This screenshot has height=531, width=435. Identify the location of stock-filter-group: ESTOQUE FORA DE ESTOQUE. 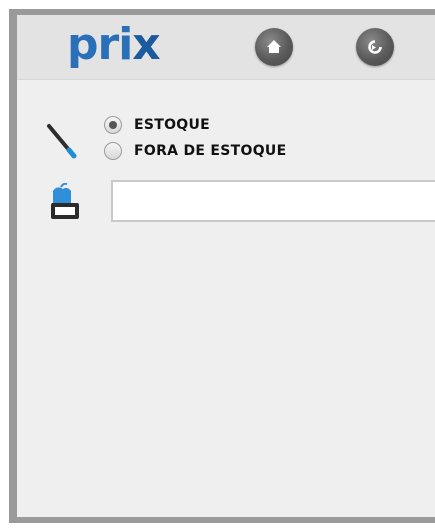
(195, 138).